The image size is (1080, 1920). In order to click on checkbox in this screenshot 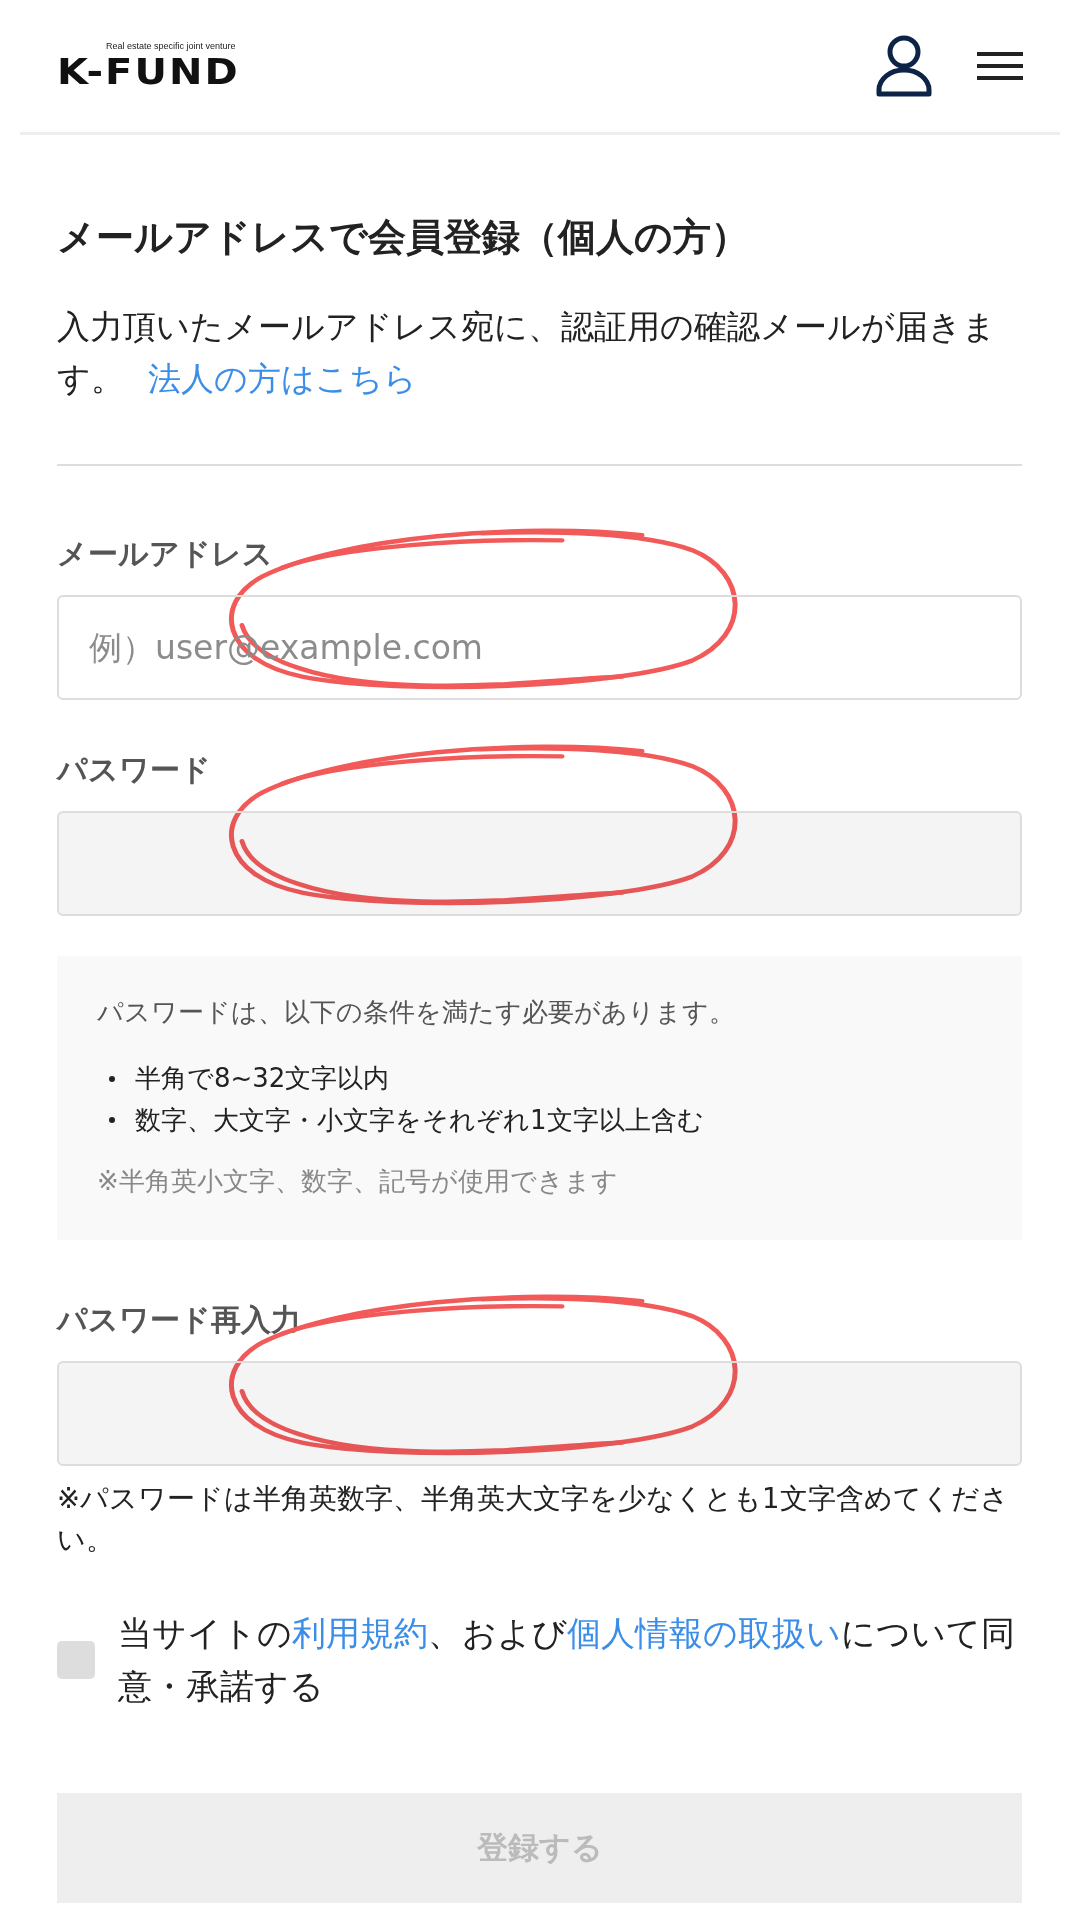, I will do `click(76, 1660)`.